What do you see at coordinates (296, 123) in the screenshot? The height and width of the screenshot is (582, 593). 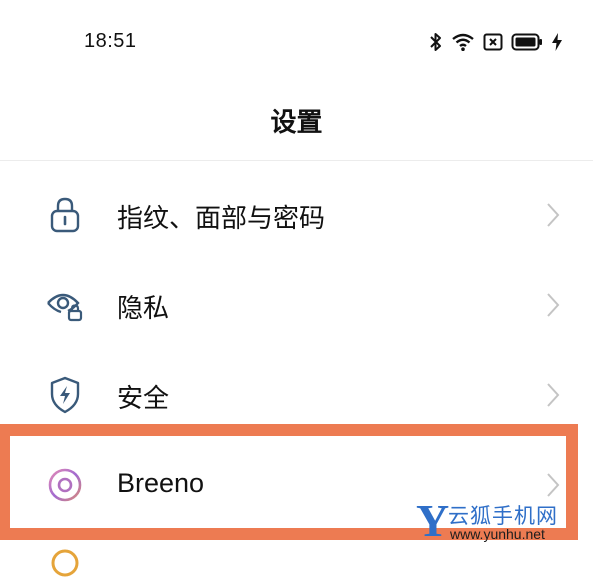 I see `page-title: 设置` at bounding box center [296, 123].